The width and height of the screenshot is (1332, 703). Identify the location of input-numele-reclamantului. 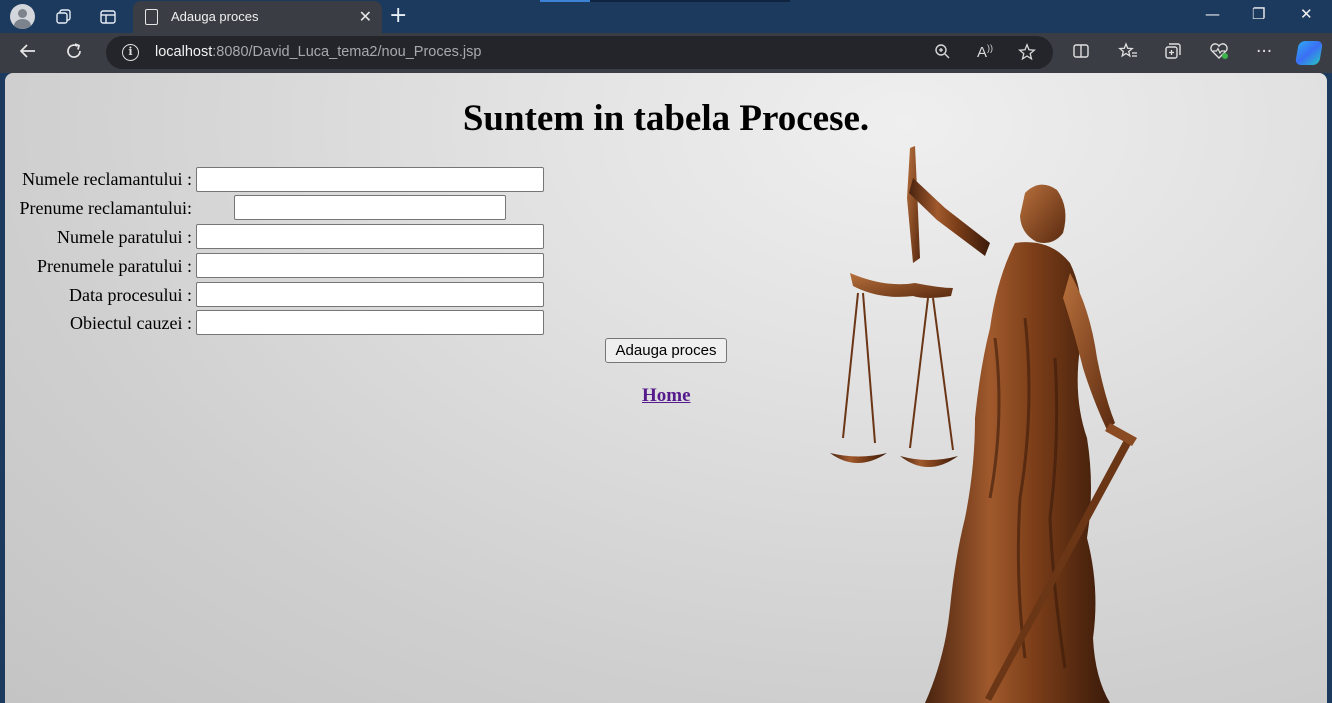
(370, 179).